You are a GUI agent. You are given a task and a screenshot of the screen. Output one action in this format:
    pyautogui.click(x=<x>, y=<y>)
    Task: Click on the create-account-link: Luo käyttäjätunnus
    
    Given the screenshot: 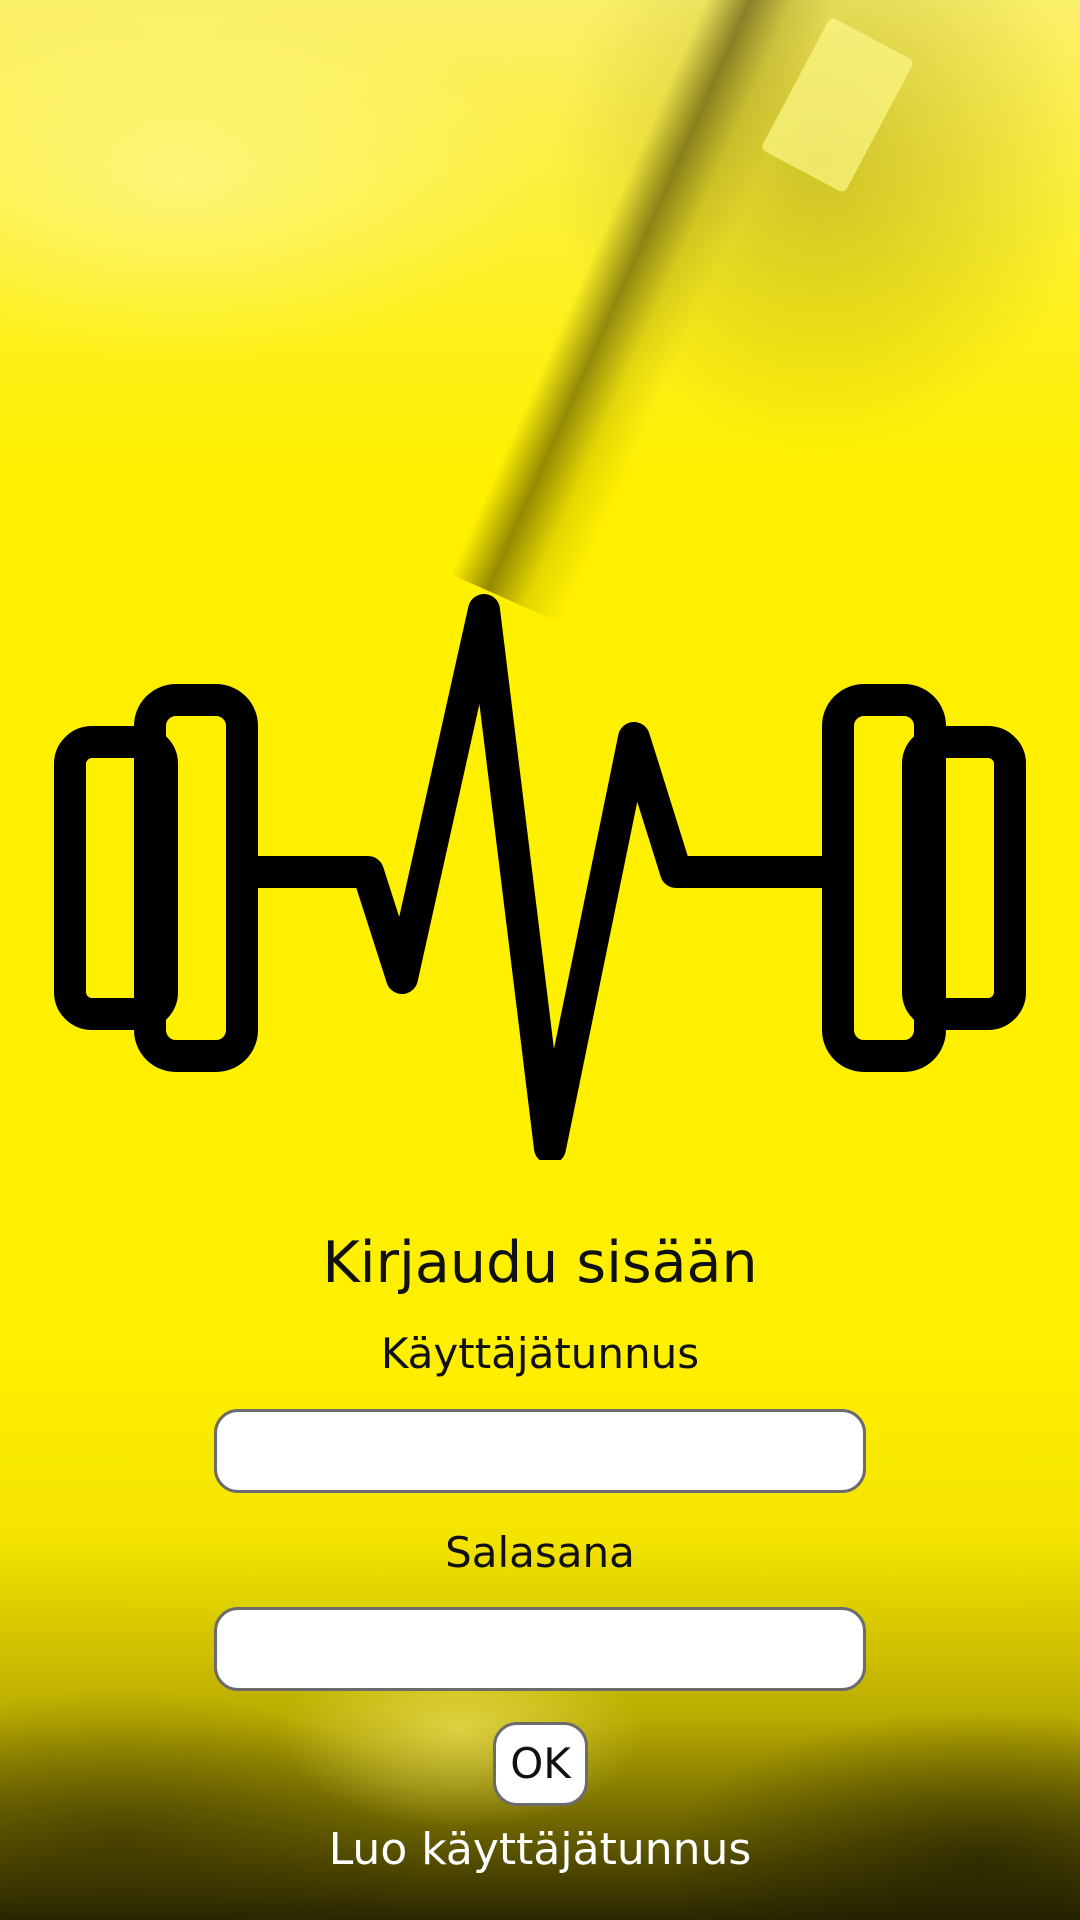 What is the action you would take?
    pyautogui.click(x=540, y=1850)
    